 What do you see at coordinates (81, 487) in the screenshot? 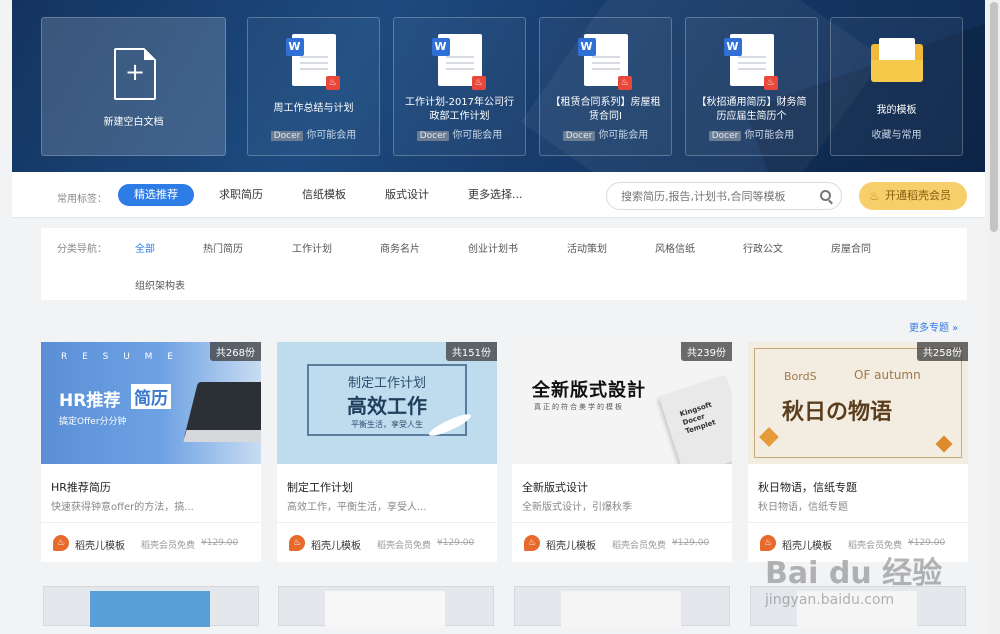
I see `card-title: HR推荐简历` at bounding box center [81, 487].